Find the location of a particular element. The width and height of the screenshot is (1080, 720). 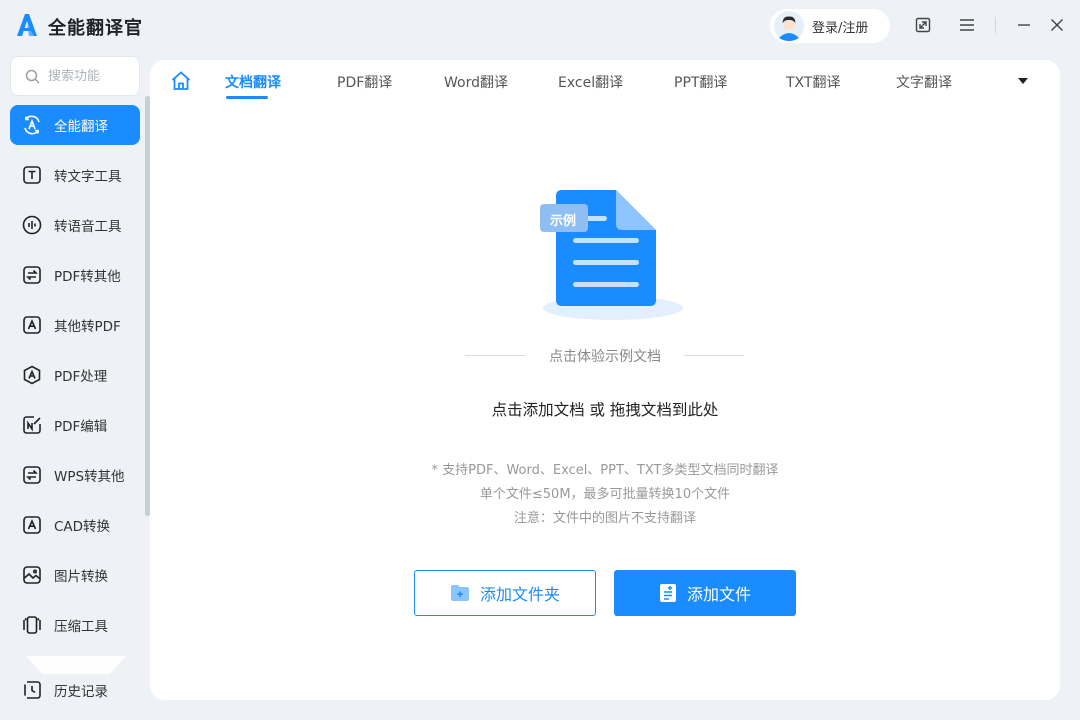

image-icon is located at coordinates (32, 575).